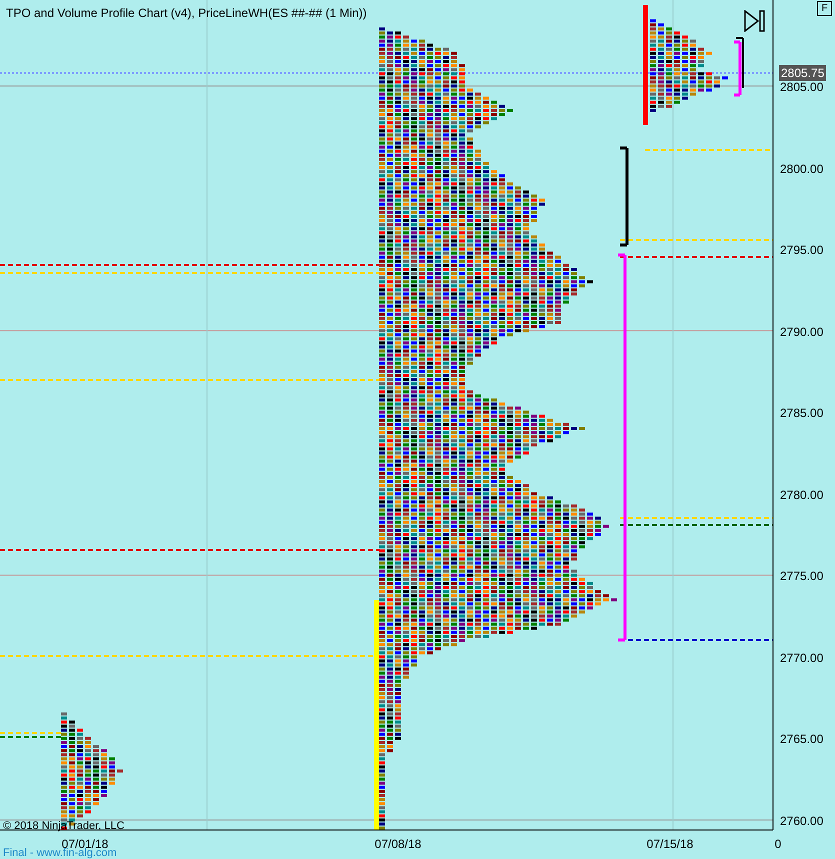 The image size is (835, 859). Describe the element at coordinates (63, 826) in the screenshot. I see `copyright-text: © 2018 NinjaTrader, LLC` at that location.